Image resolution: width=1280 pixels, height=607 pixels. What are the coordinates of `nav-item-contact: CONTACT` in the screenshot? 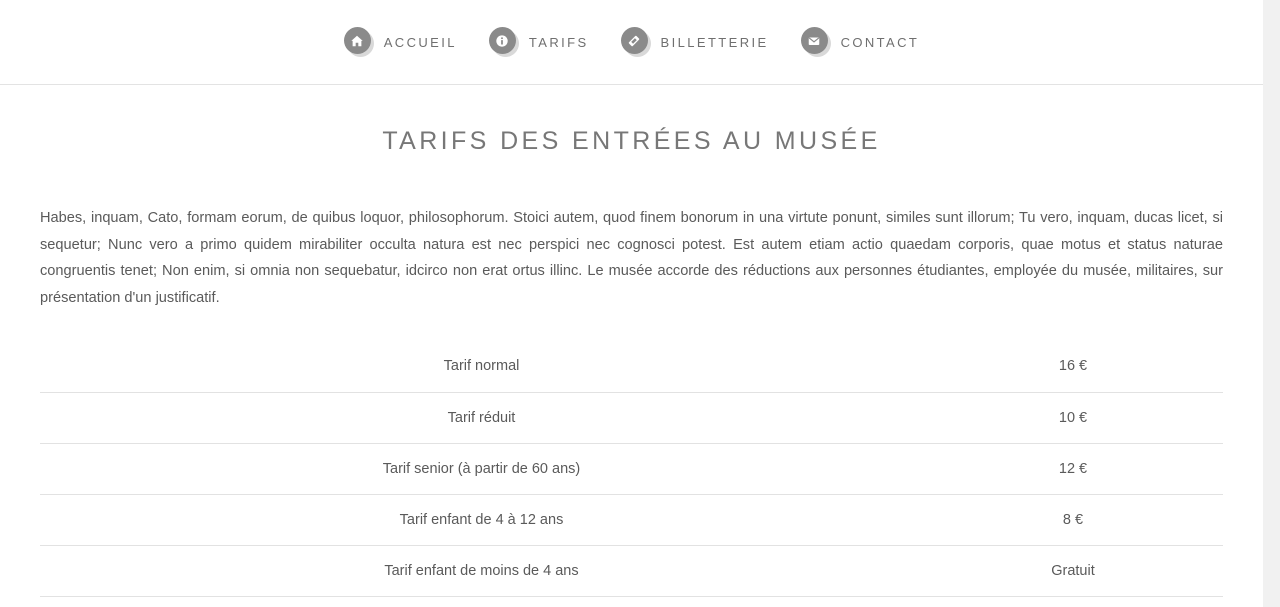 It's located at (860, 42).